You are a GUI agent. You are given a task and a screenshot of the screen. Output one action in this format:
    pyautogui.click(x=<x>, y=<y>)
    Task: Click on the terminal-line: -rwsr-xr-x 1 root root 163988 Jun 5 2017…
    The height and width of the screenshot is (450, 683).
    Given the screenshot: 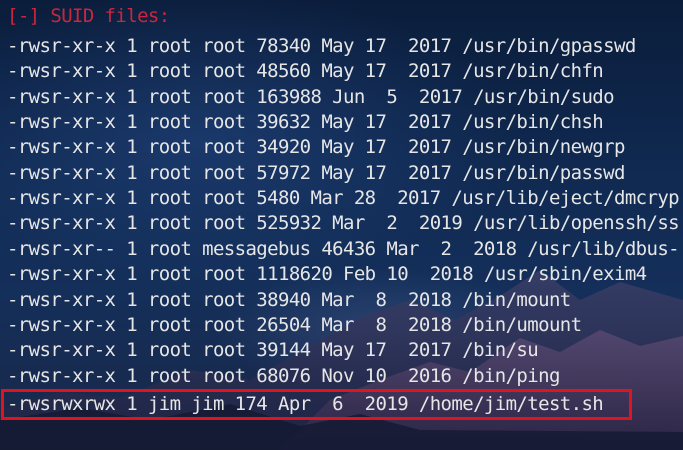 What is the action you would take?
    pyautogui.click(x=311, y=97)
    